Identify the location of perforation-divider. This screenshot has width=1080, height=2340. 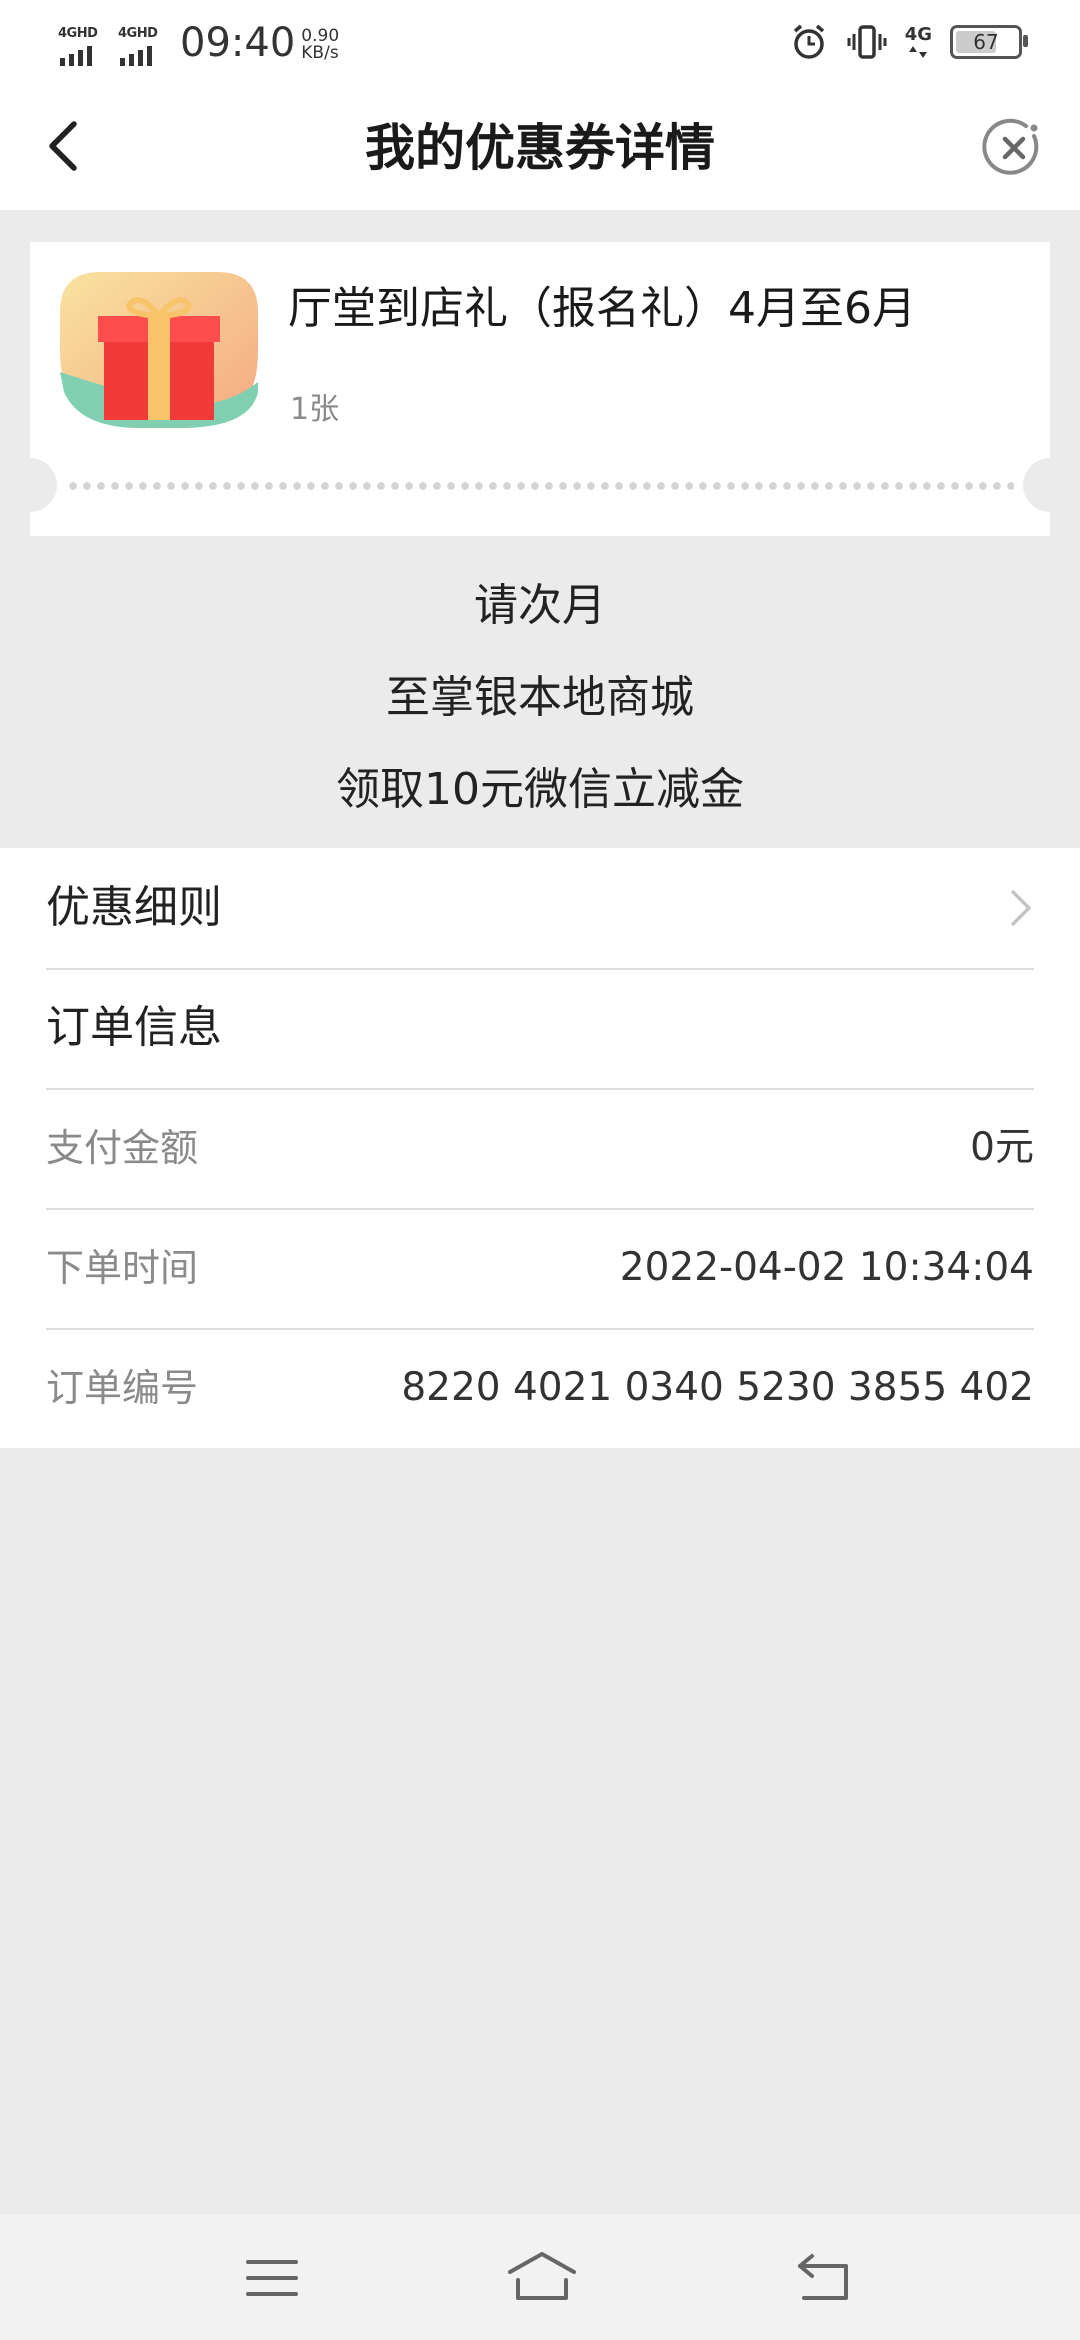
(540, 486).